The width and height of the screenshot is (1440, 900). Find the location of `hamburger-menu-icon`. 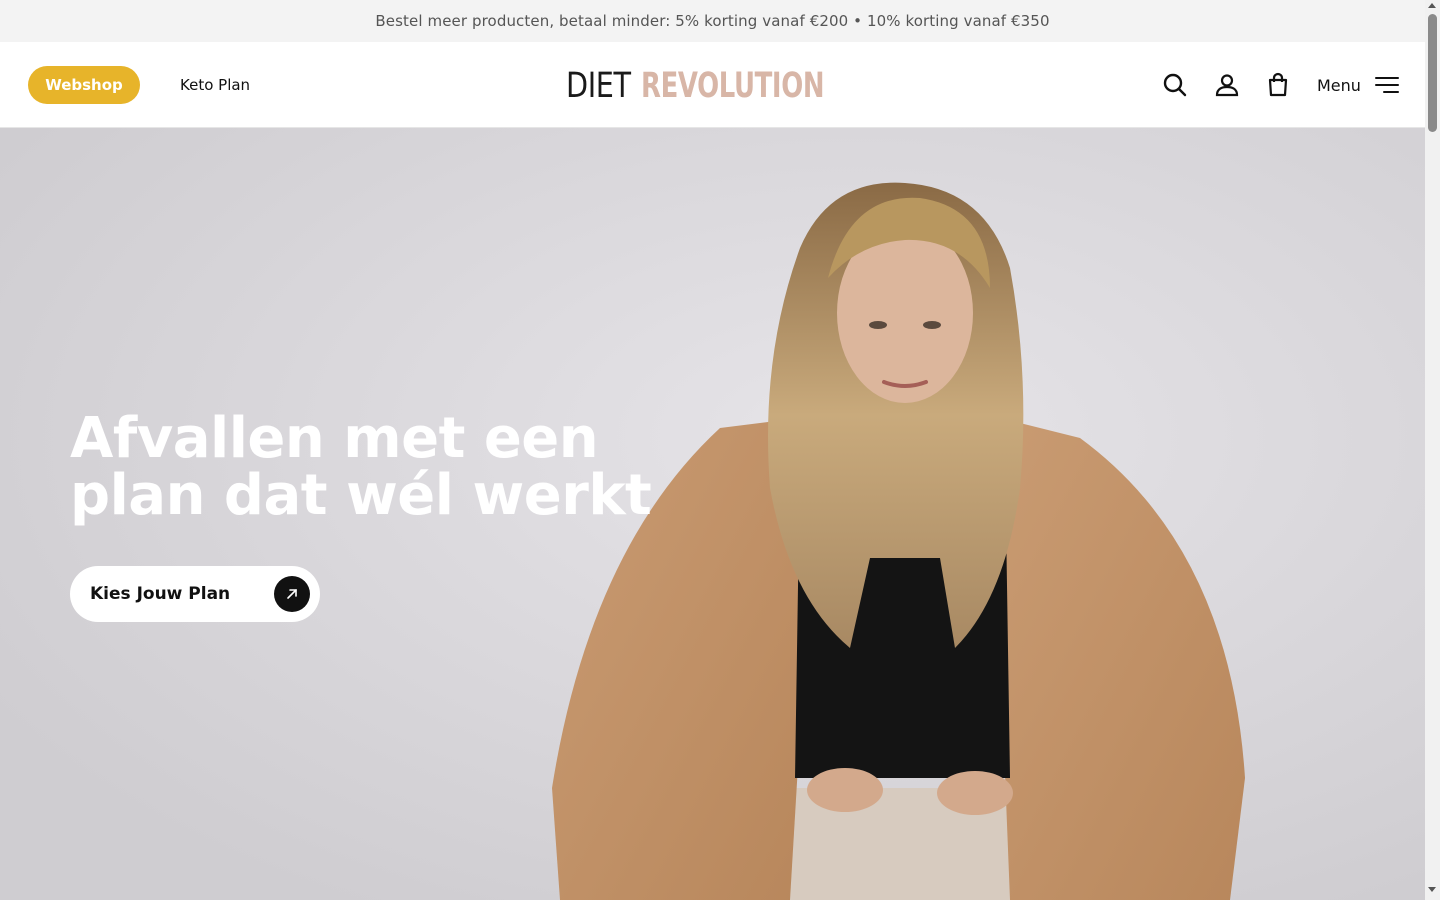

hamburger-menu-icon is located at coordinates (1386, 85).